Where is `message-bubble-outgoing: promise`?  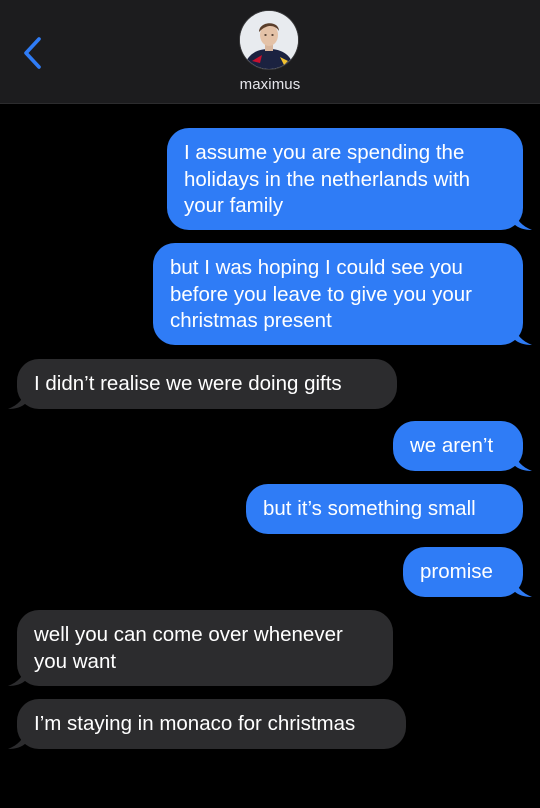
message-bubble-outgoing: promise is located at coordinates (463, 572).